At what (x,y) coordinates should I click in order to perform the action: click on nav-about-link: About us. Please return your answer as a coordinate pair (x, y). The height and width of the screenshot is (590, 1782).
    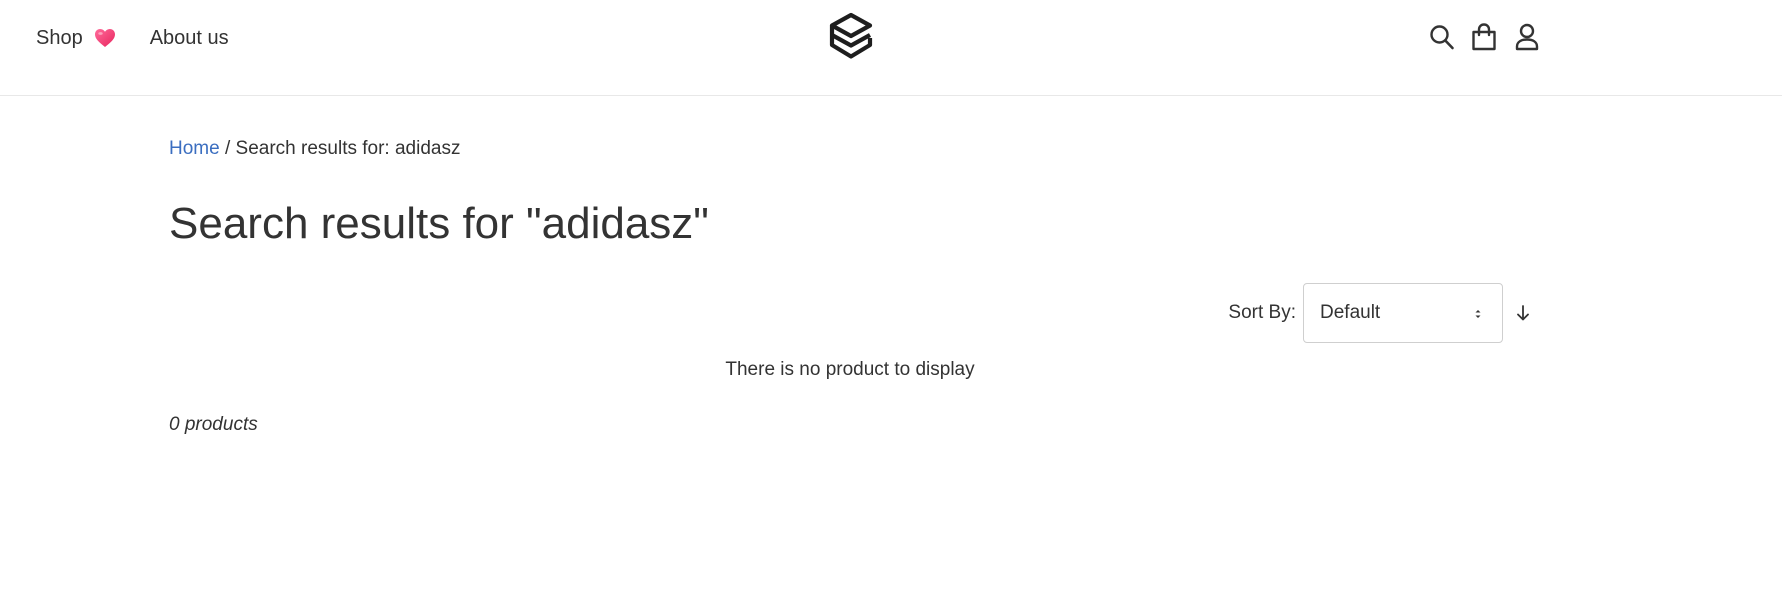
    Looking at the image, I should click on (189, 38).